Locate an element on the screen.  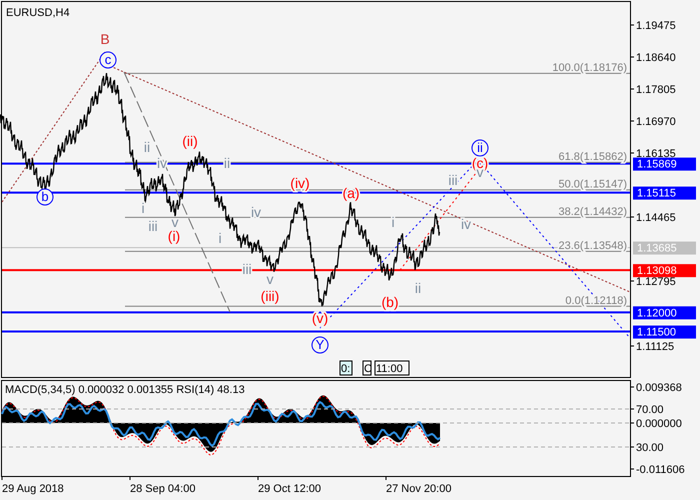
wave-label: (iii) is located at coordinates (270, 296).